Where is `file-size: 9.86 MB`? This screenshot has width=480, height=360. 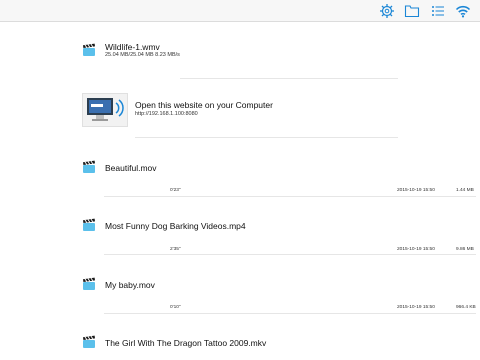 file-size: 9.86 MB is located at coordinates (465, 249).